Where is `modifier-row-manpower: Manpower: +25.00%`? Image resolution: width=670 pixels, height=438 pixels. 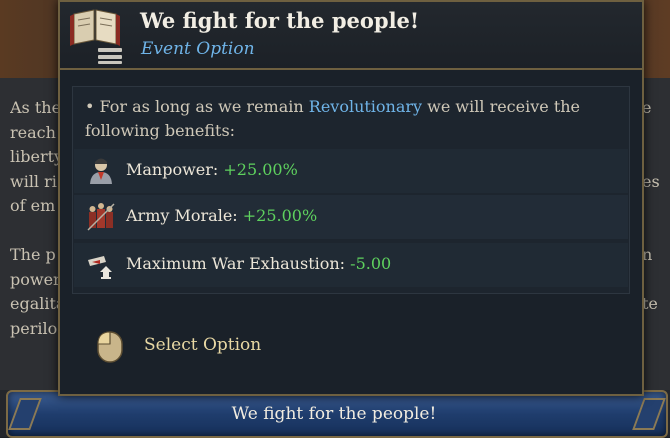
modifier-row-manpower: Manpower: +25.00% is located at coordinates (351, 171).